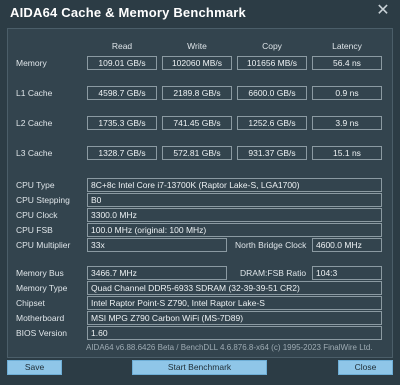  I want to click on header-latency: Latency, so click(347, 46).